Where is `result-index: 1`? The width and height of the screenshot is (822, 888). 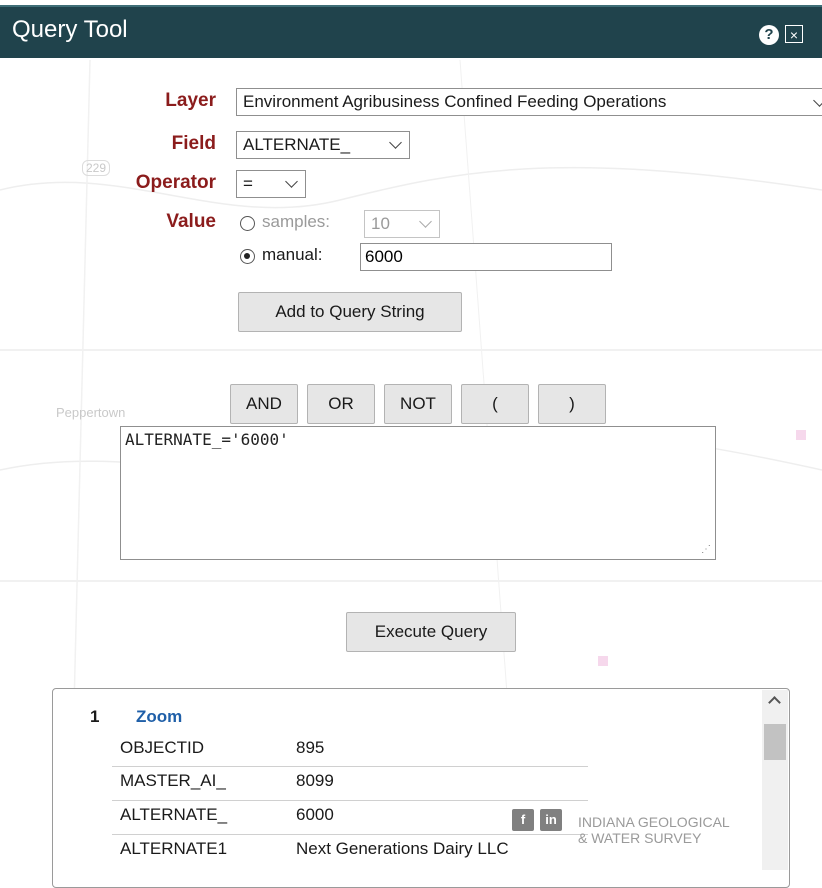
result-index: 1 is located at coordinates (95, 716).